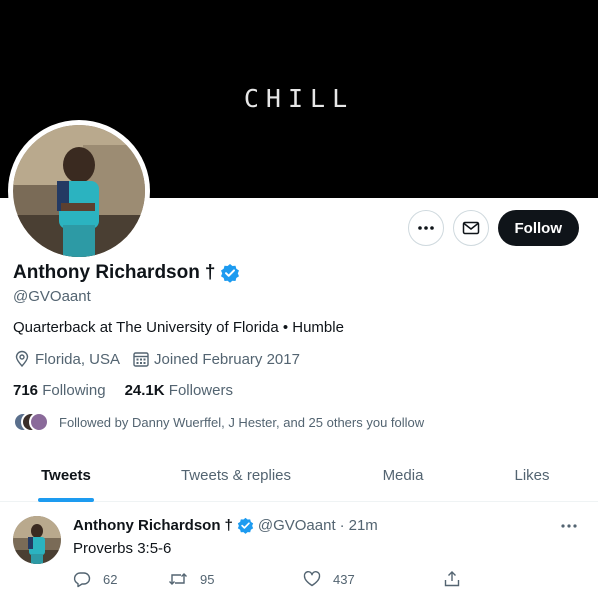  What do you see at coordinates (210, 272) in the screenshot?
I see `profile-name-suffix: †` at bounding box center [210, 272].